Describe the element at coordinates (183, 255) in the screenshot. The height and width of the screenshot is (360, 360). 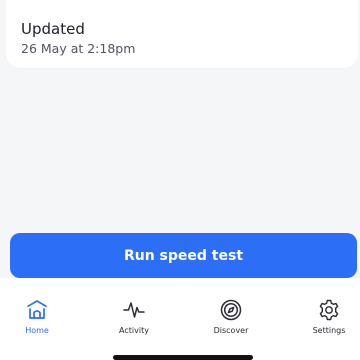
I see `run-speed-test-button: Run speed test` at that location.